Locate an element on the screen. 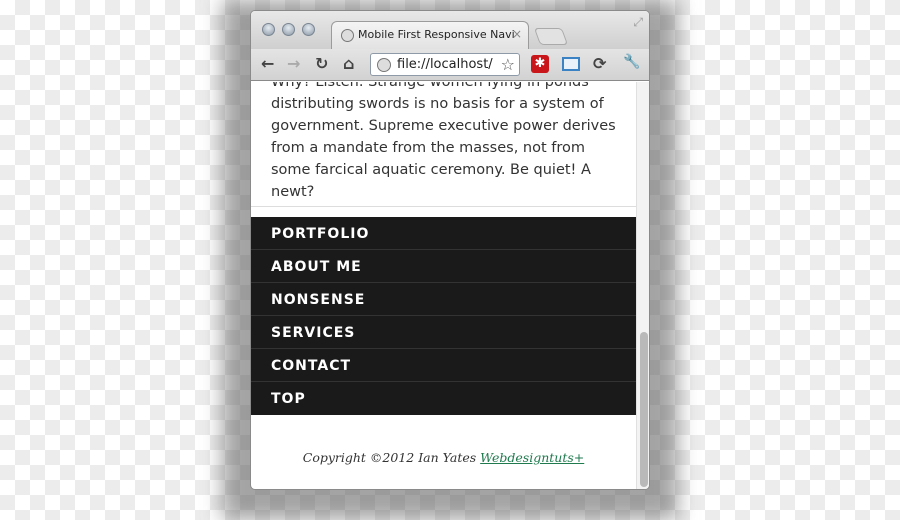 This screenshot has width=900, height=520. nav-item-about-me: ABOUT ME is located at coordinates (443, 266).